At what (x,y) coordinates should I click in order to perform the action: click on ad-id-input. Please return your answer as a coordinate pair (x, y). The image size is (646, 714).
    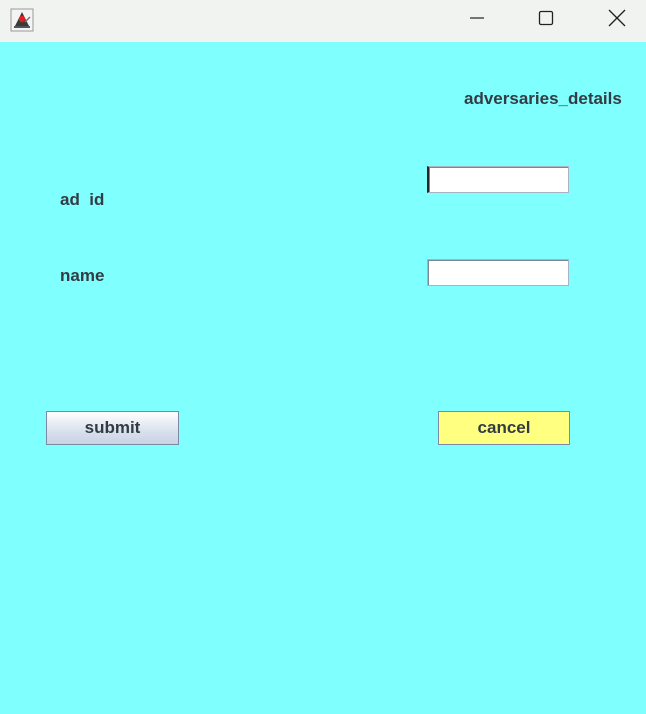
    Looking at the image, I should click on (498, 179).